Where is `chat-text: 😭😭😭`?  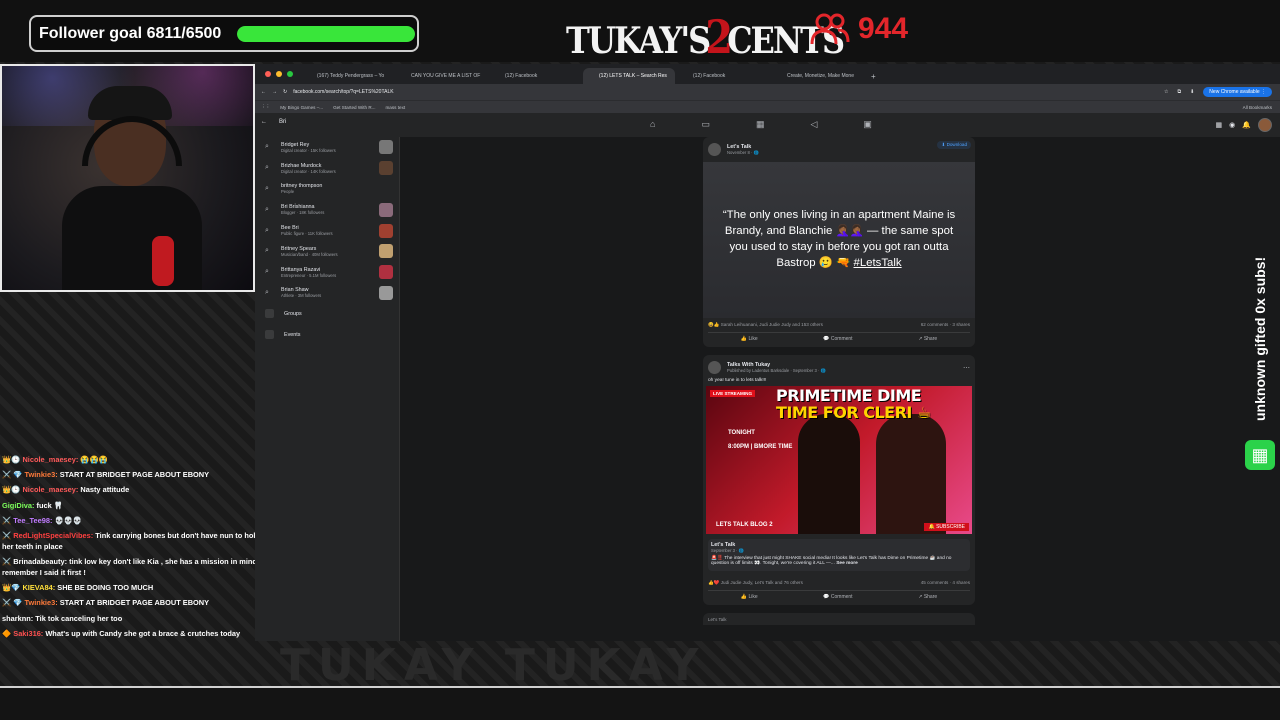
chat-text: 😭😭😭 is located at coordinates (94, 459).